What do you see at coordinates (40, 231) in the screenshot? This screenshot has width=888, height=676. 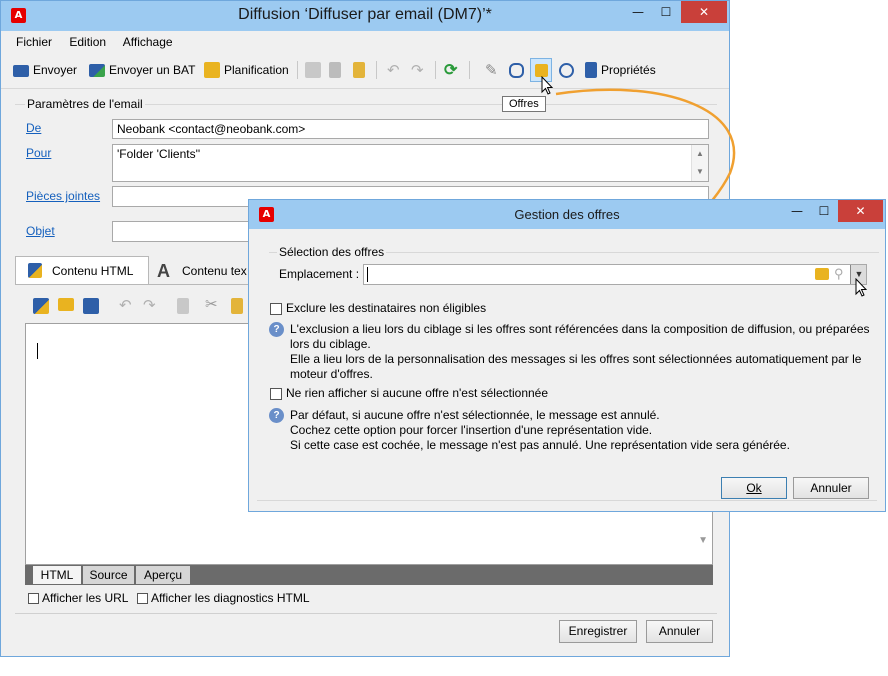 I see `subject-label: Objet` at bounding box center [40, 231].